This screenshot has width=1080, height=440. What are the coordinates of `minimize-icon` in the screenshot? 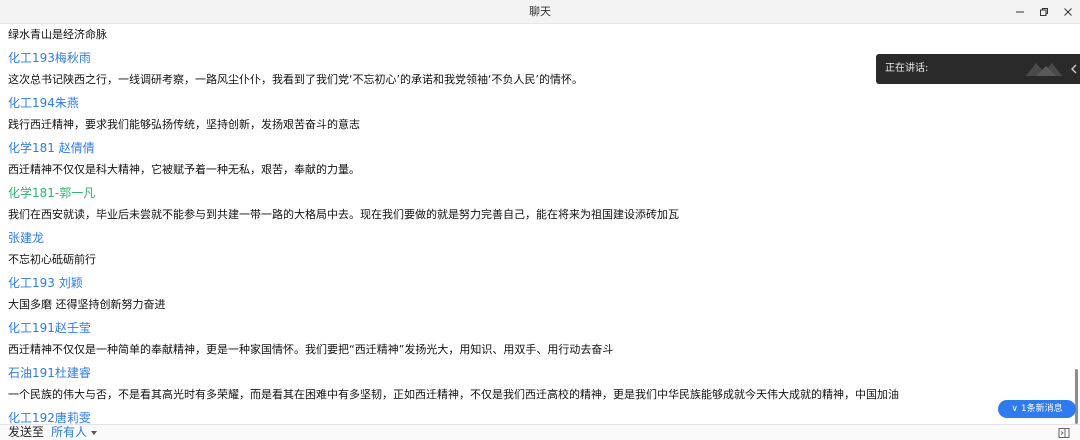 It's located at (1020, 12).